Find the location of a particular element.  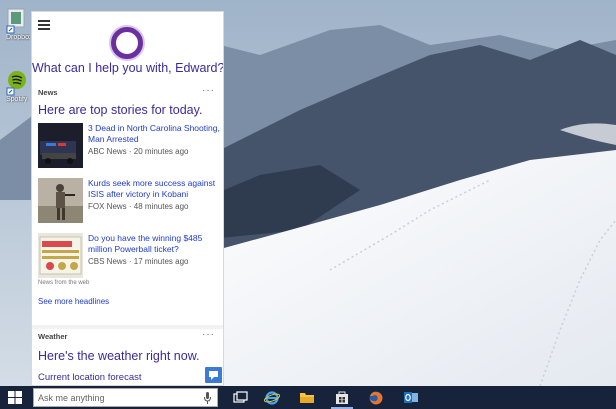

store-button is located at coordinates (342, 397).